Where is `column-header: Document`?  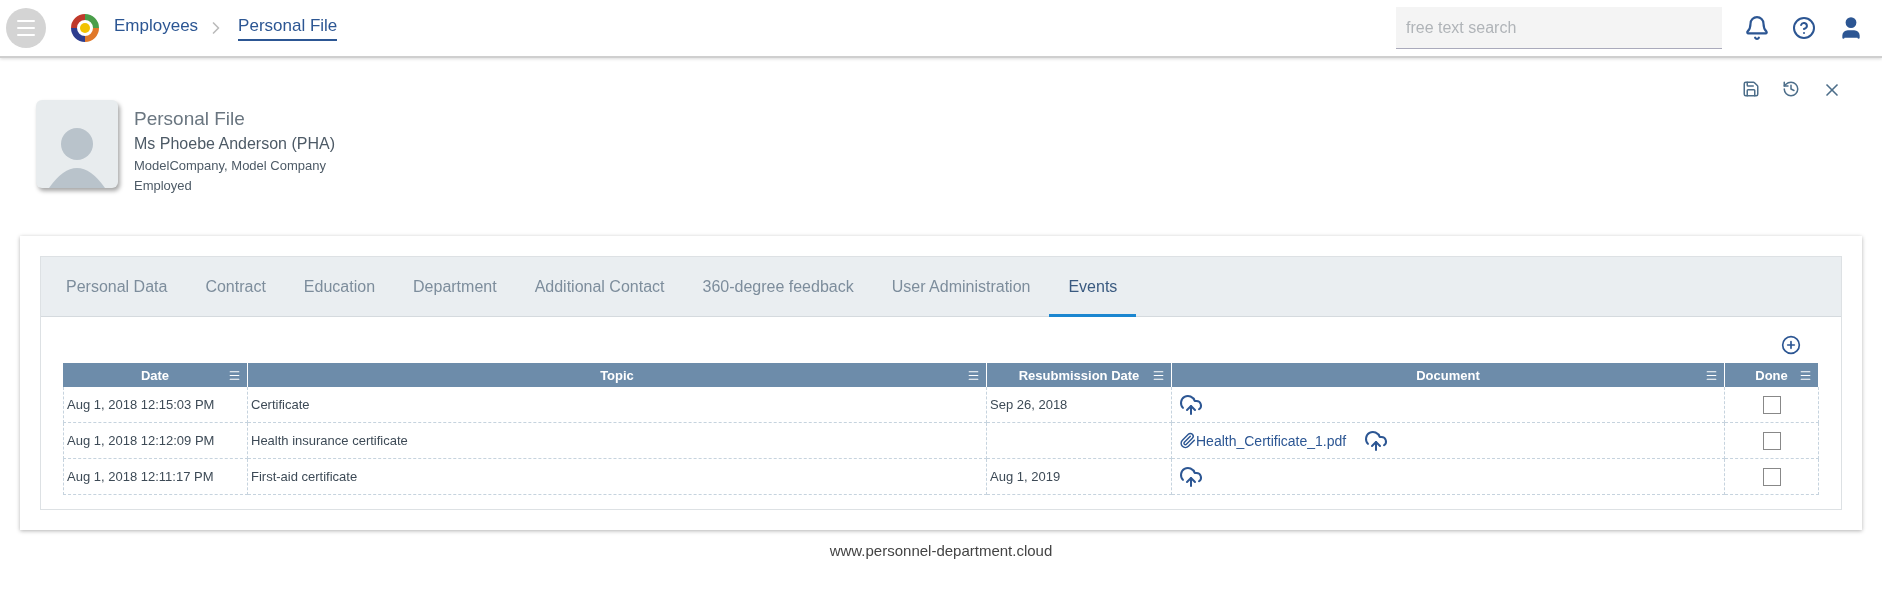
column-header: Document is located at coordinates (1448, 375).